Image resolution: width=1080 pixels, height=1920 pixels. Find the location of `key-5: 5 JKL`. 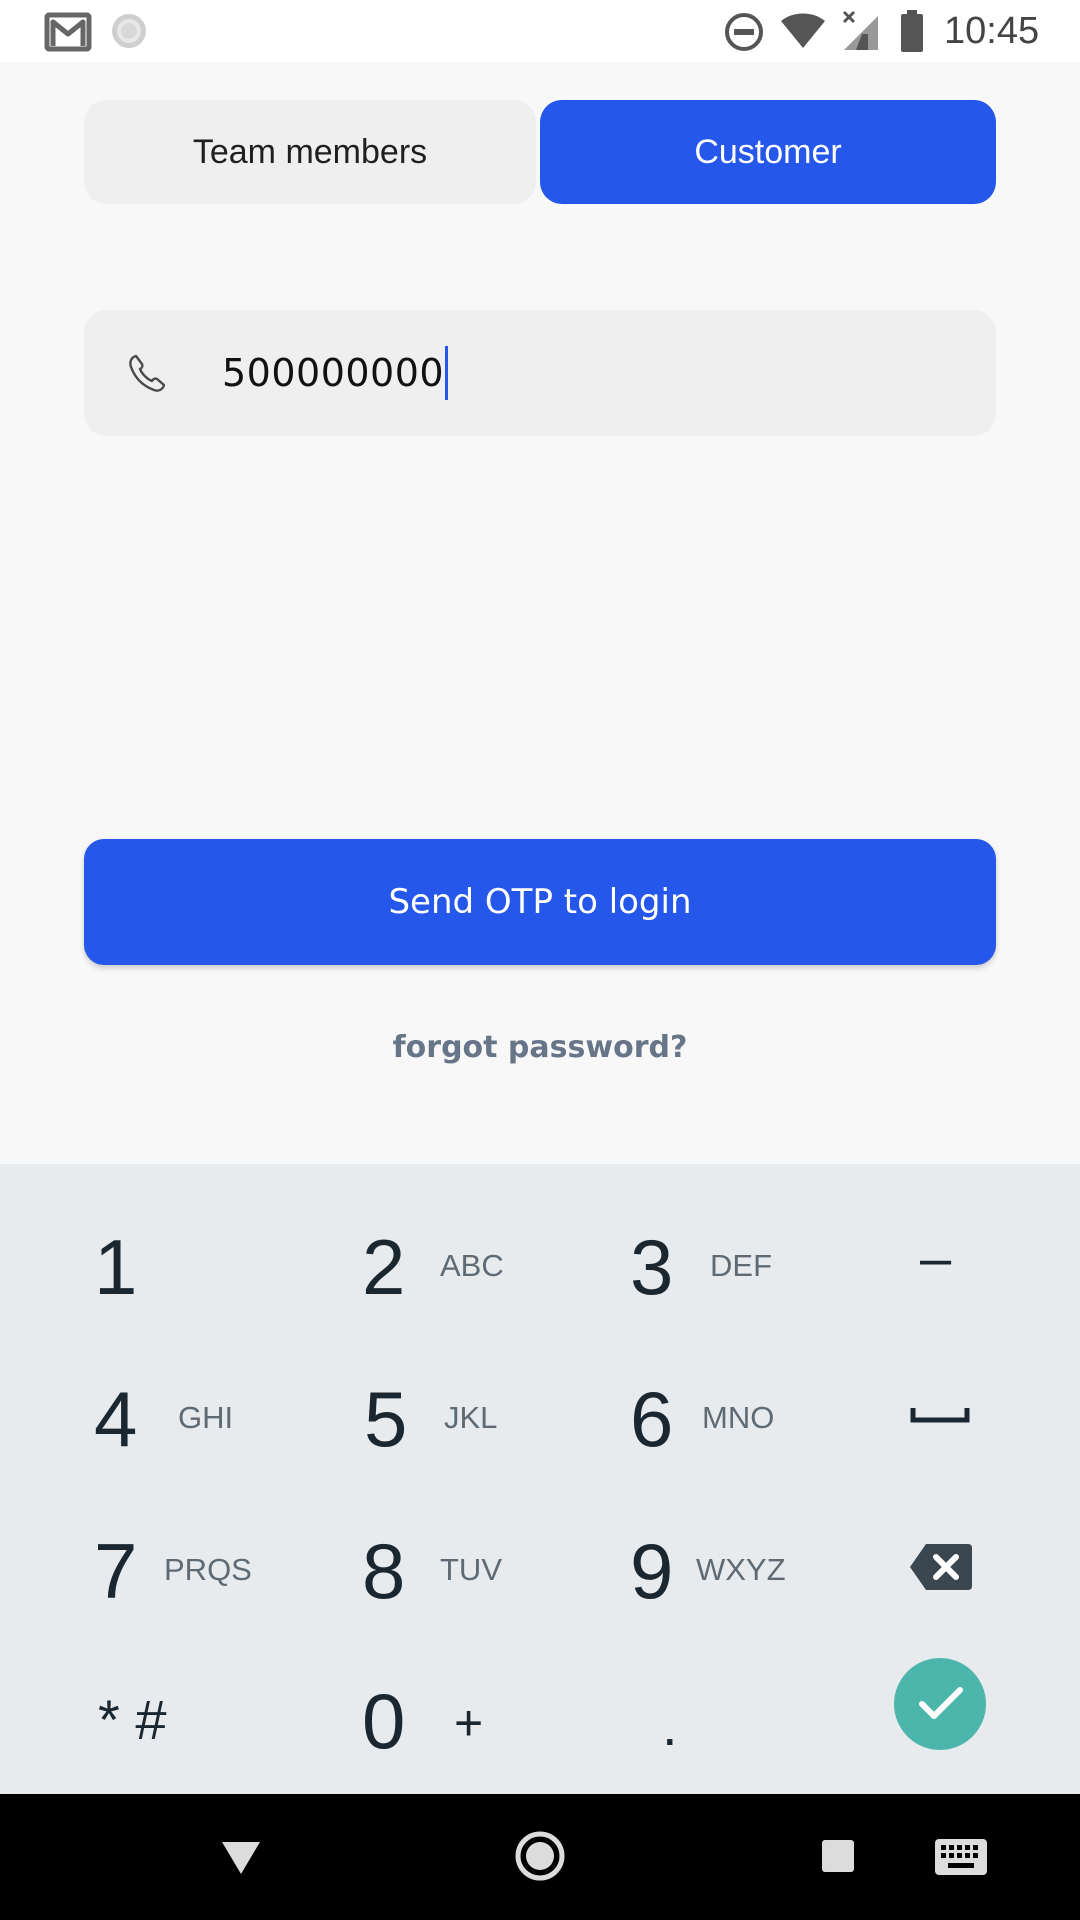

key-5: 5 JKL is located at coordinates (445, 1418).